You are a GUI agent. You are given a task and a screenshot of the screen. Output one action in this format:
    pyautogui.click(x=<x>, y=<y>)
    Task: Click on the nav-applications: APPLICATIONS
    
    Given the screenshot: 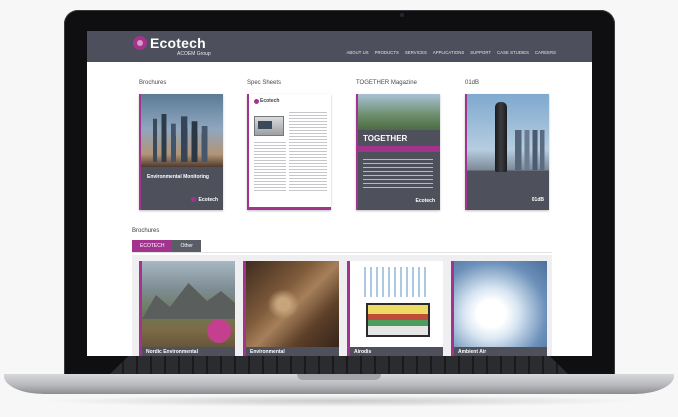 What is the action you would take?
    pyautogui.click(x=448, y=52)
    